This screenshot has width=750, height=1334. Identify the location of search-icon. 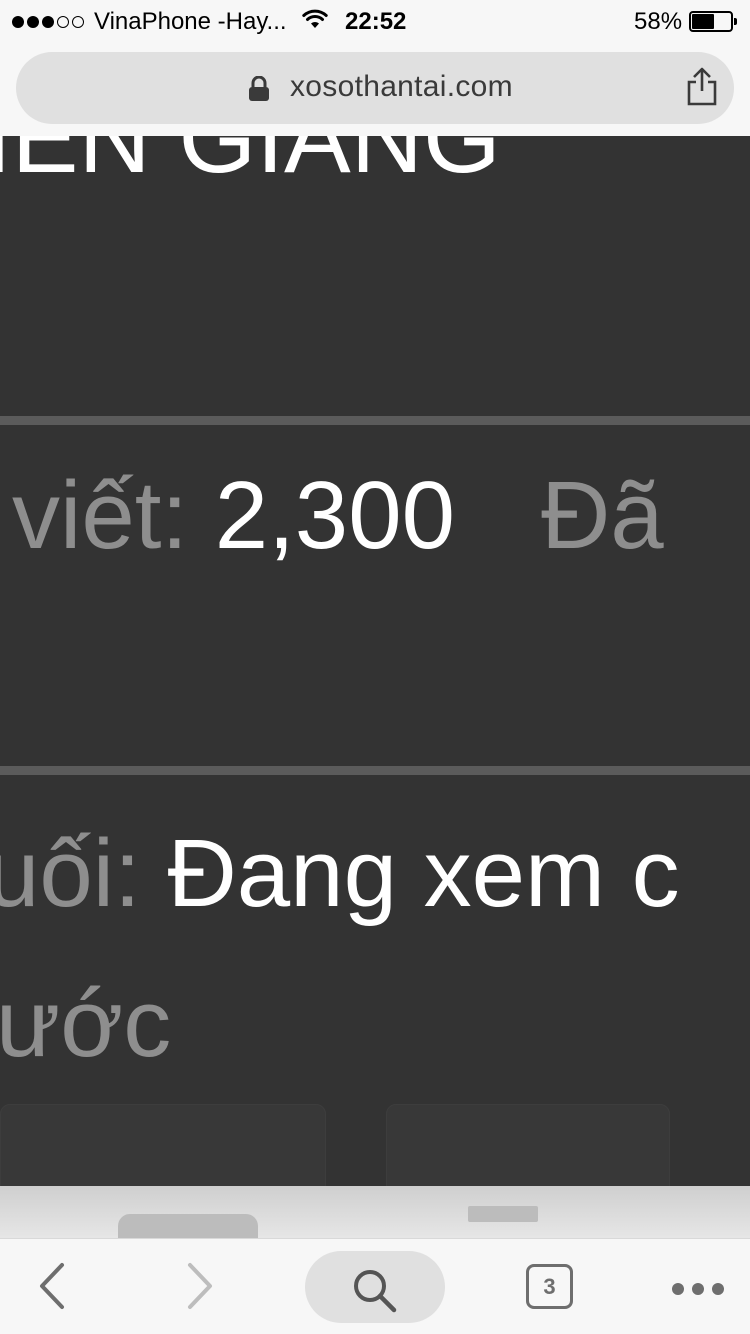
(375, 1291).